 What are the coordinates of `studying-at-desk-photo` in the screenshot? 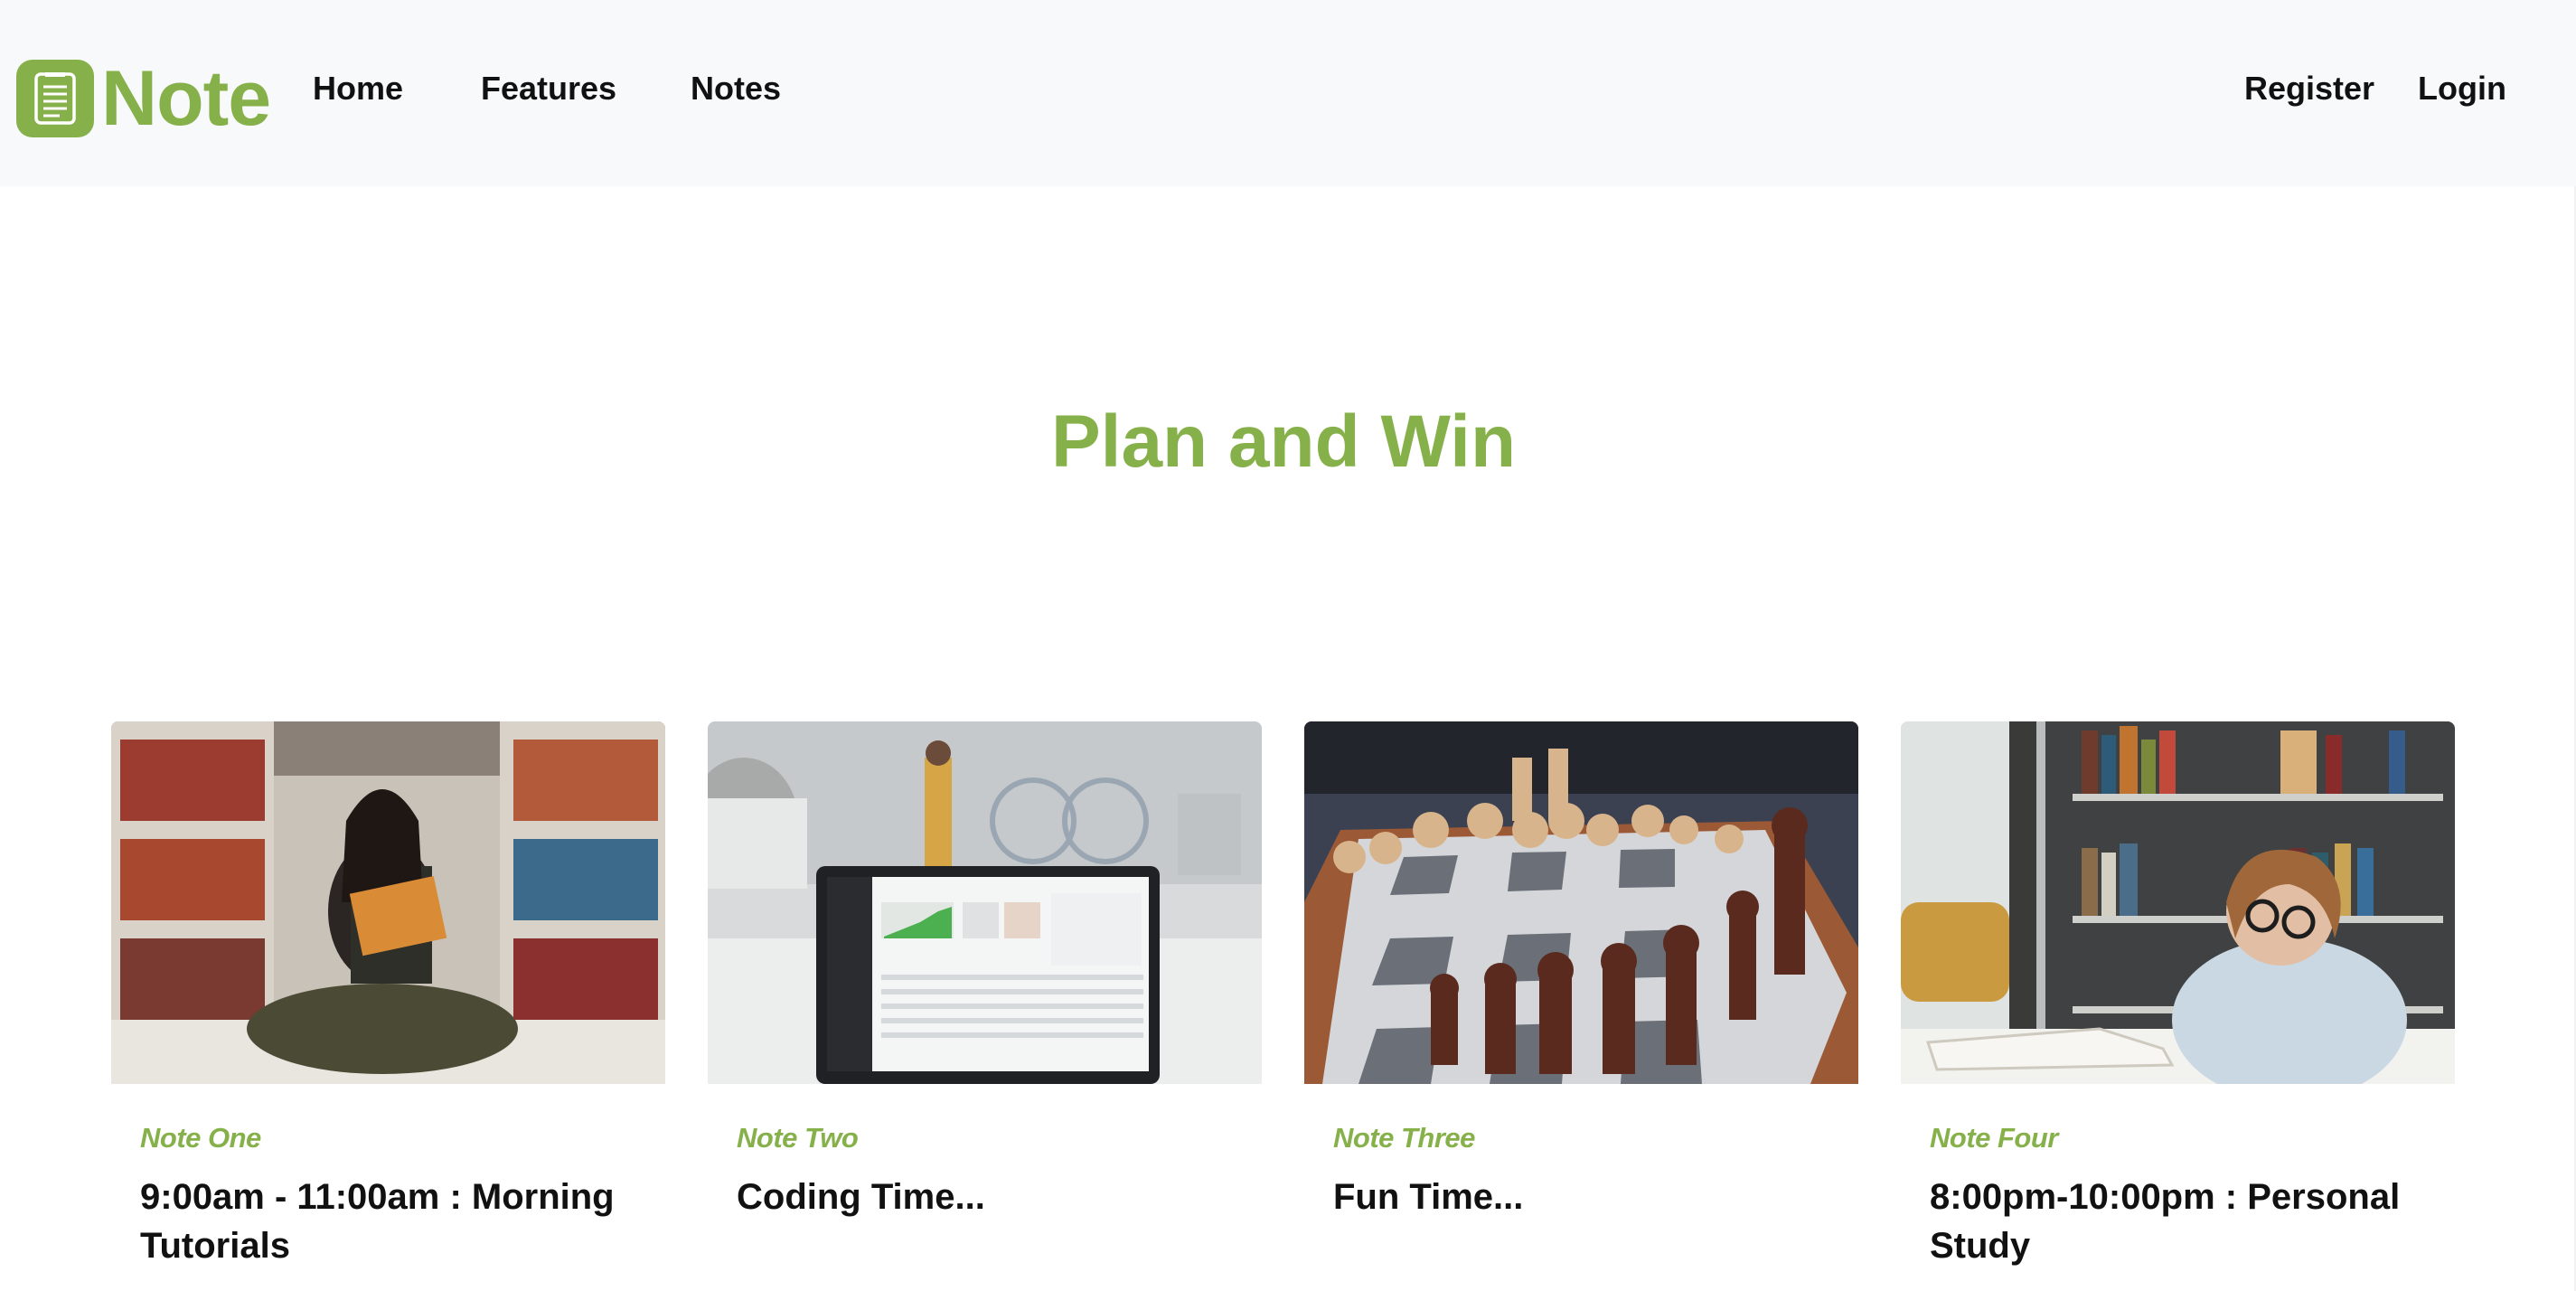 It's located at (2178, 902).